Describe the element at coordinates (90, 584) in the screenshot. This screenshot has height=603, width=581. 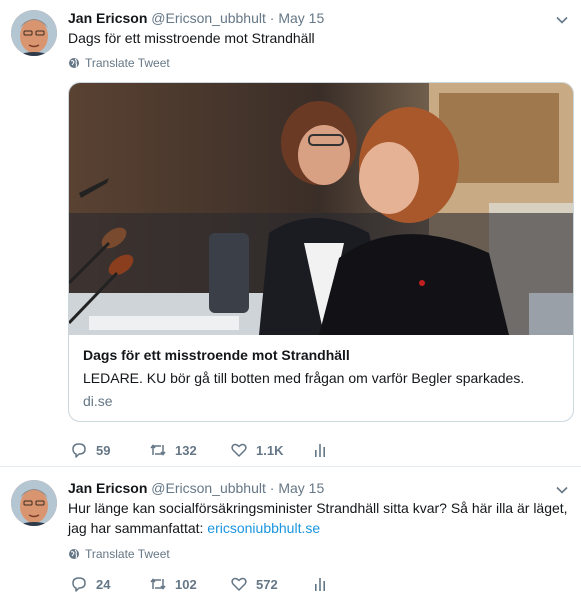
I see `reply-button: 24` at that location.